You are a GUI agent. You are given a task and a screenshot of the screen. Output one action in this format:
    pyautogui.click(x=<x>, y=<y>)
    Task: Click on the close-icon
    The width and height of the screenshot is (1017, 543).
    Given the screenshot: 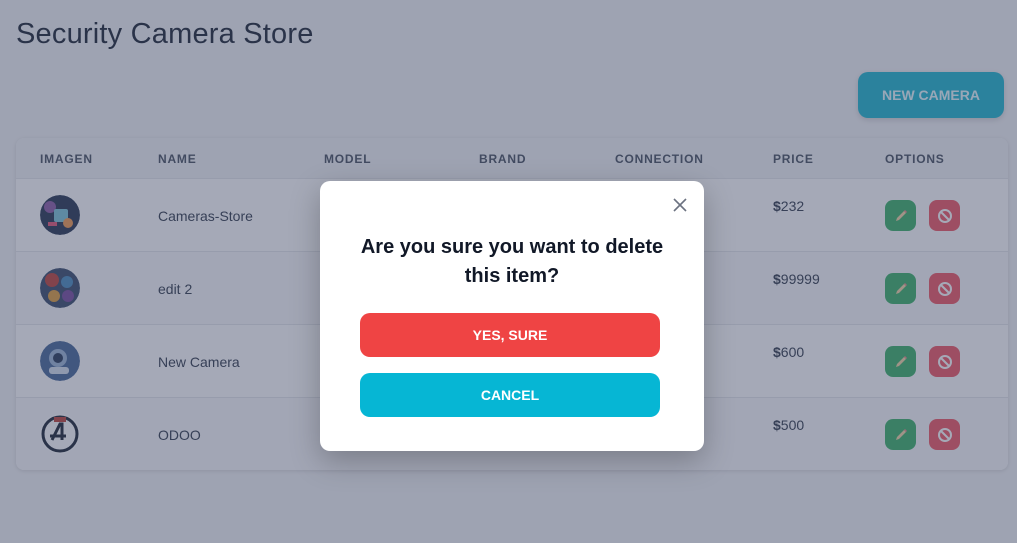 What is the action you would take?
    pyautogui.click(x=680, y=205)
    